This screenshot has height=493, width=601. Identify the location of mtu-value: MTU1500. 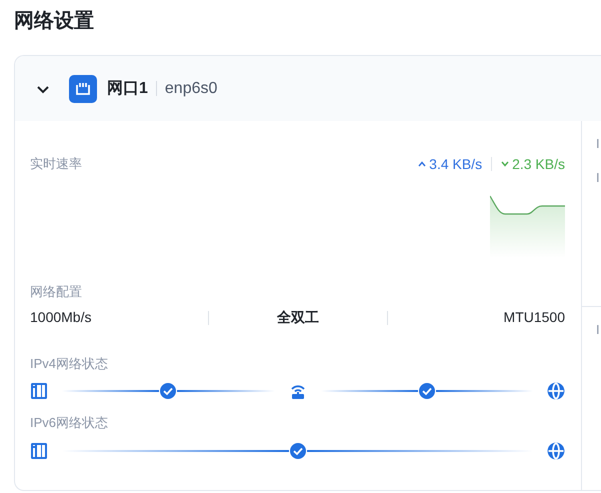
(533, 317).